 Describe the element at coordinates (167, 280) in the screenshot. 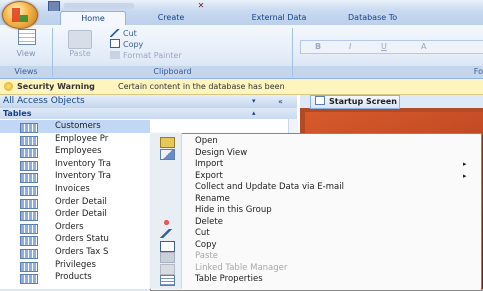

I see `properties-icon` at that location.